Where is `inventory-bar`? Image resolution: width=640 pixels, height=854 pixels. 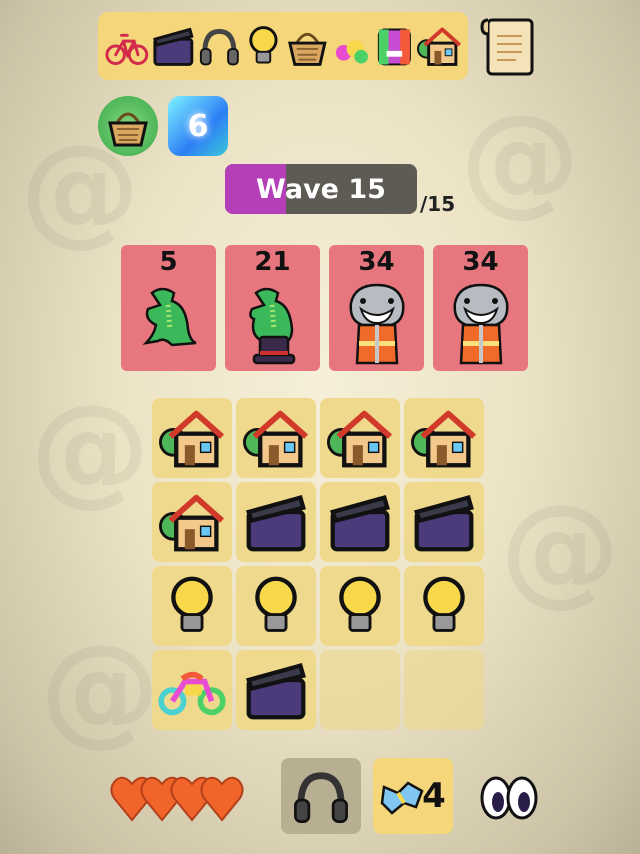
inventory-bar is located at coordinates (283, 46).